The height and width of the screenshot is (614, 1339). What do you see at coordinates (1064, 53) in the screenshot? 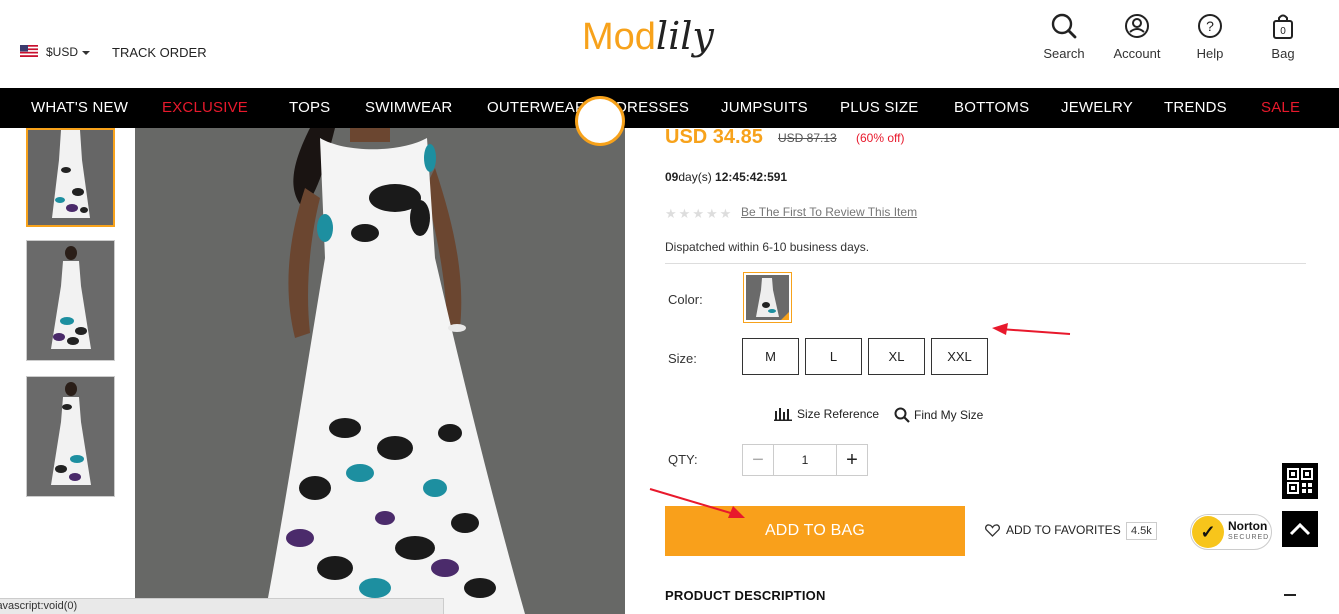
I see `search-label: Search` at bounding box center [1064, 53].